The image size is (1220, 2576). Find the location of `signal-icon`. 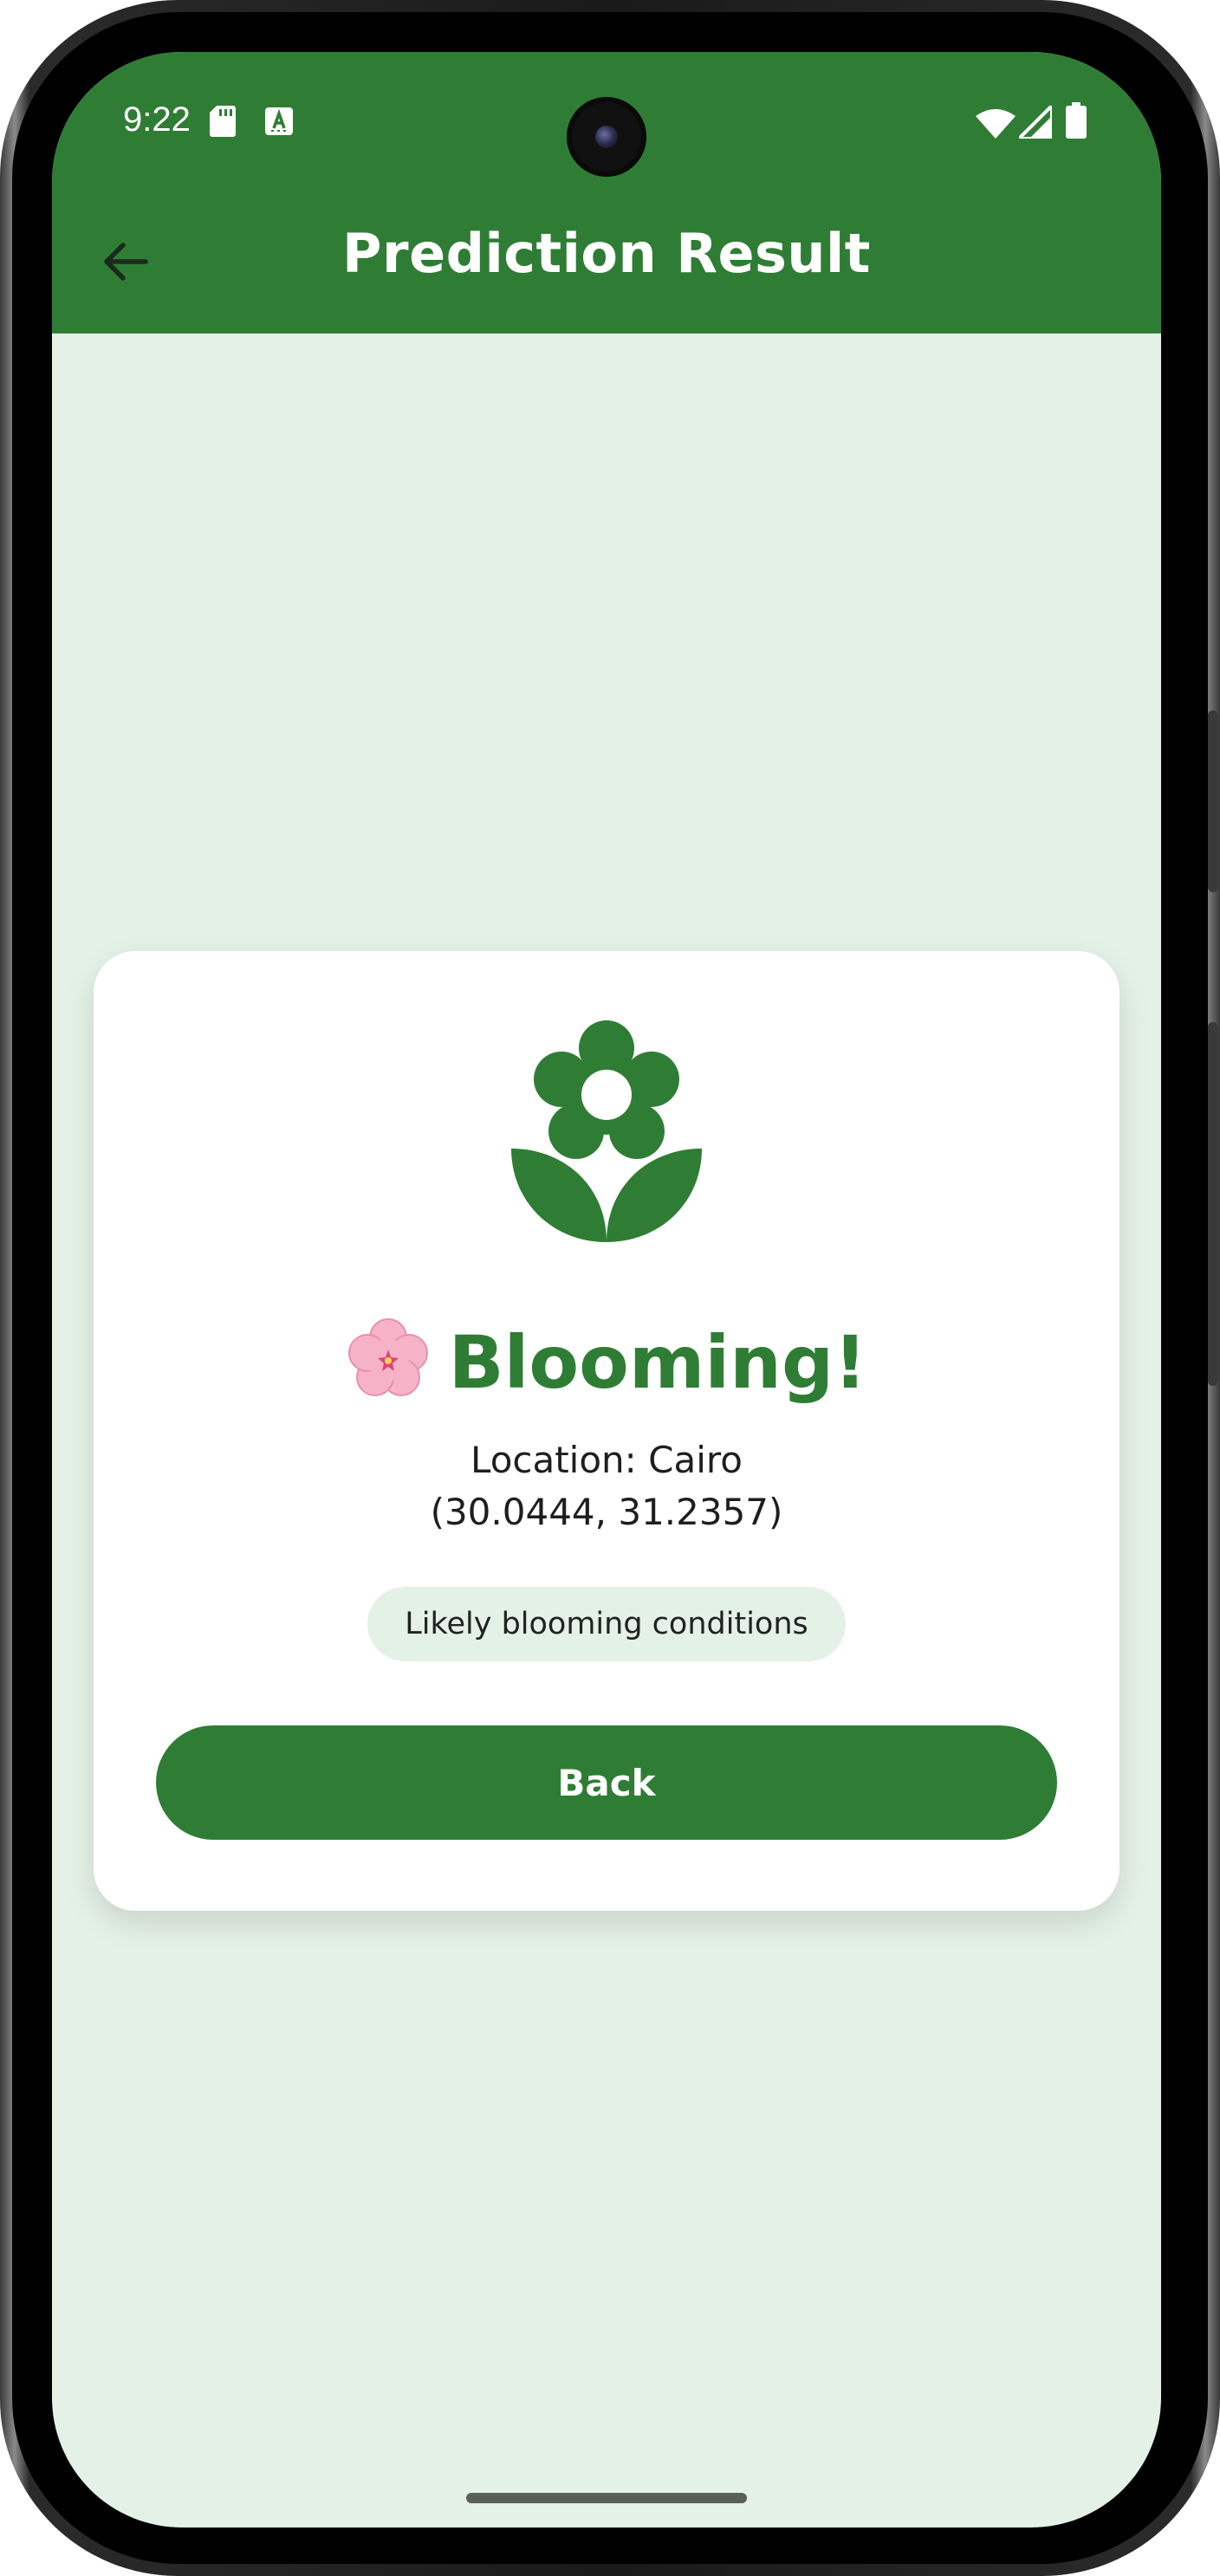

signal-icon is located at coordinates (1035, 122).